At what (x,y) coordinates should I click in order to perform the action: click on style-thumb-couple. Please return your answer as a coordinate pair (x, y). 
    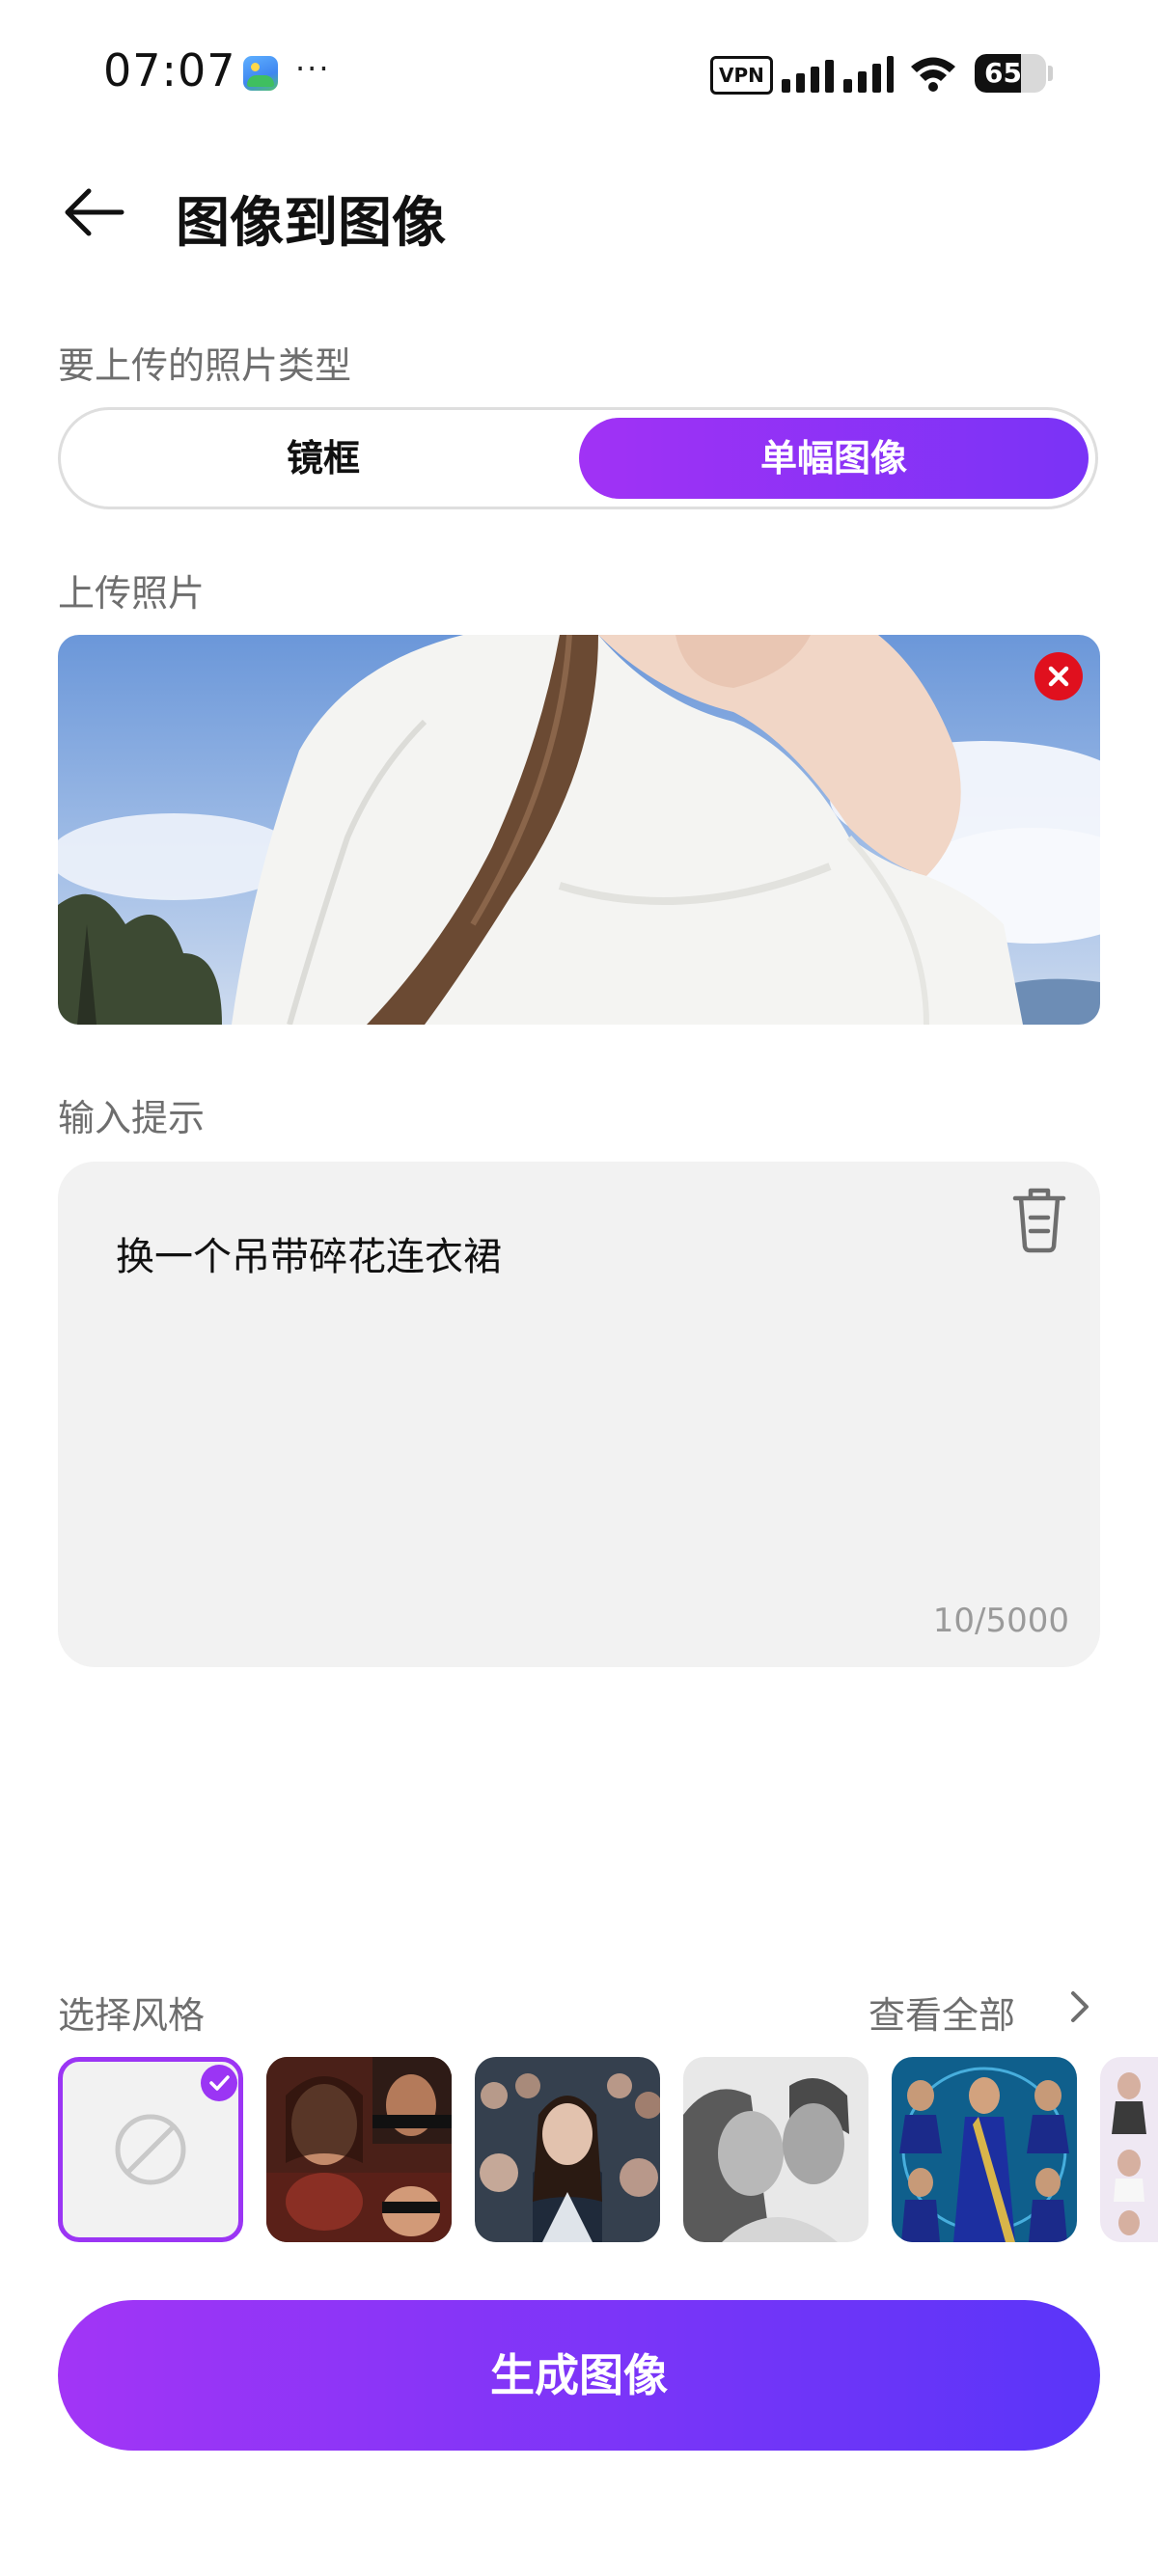
    Looking at the image, I should click on (775, 2149).